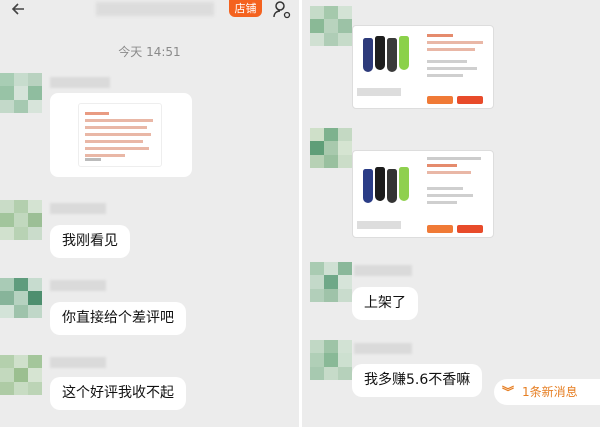  I want to click on message-timestamp: 今天 14:51, so click(149, 52).